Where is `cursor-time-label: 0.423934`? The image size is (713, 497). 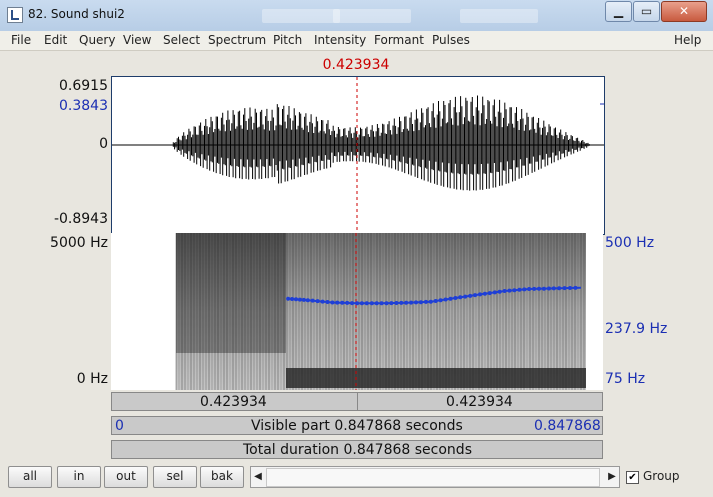 cursor-time-label: 0.423934 is located at coordinates (356, 65).